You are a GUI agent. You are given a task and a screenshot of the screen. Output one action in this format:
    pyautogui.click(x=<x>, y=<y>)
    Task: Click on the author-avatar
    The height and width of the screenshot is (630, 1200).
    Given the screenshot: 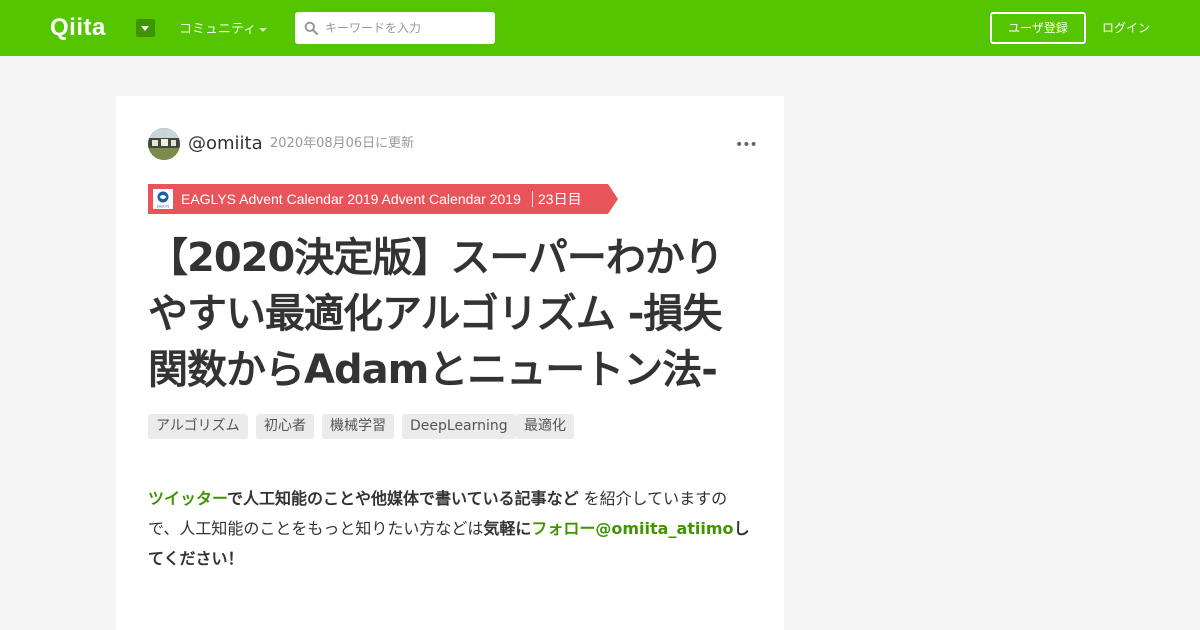 What is the action you would take?
    pyautogui.click(x=164, y=144)
    